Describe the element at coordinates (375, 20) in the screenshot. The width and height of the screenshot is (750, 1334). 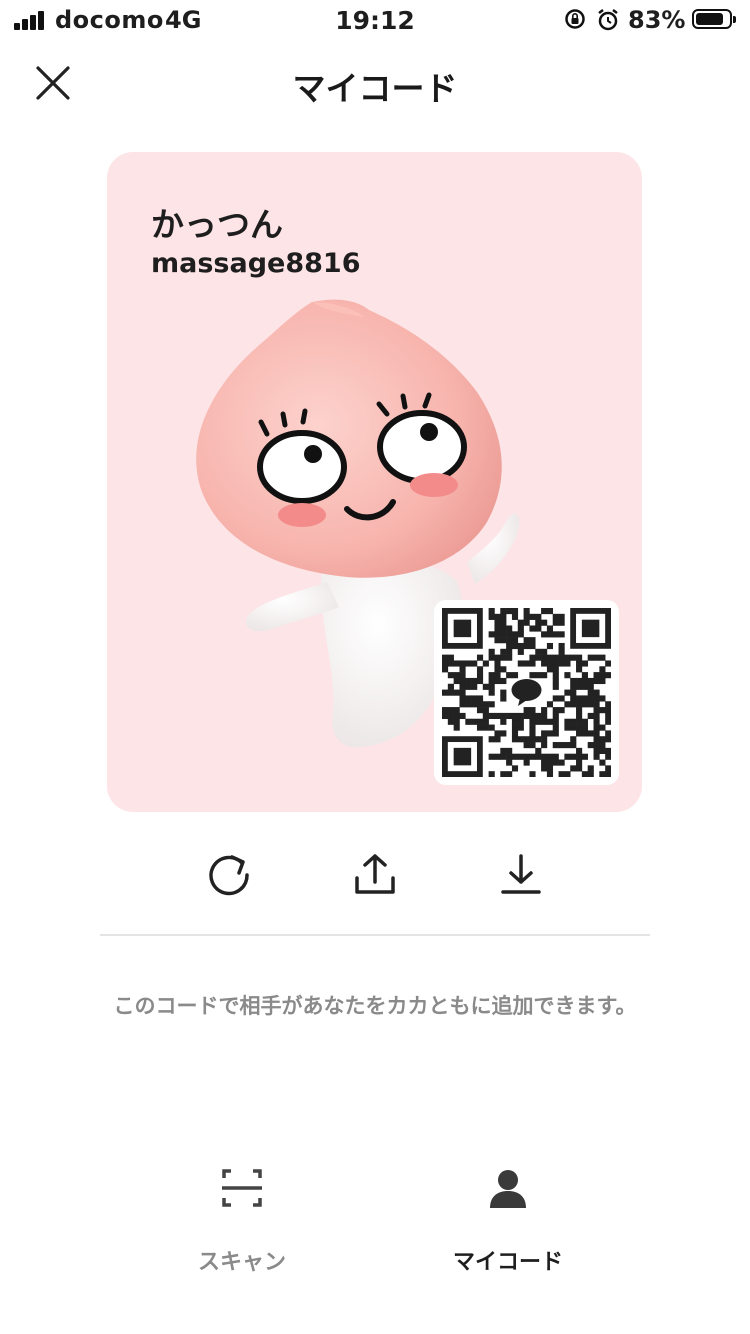
I see `status-bar: docomo 4G 19:12 83%` at that location.